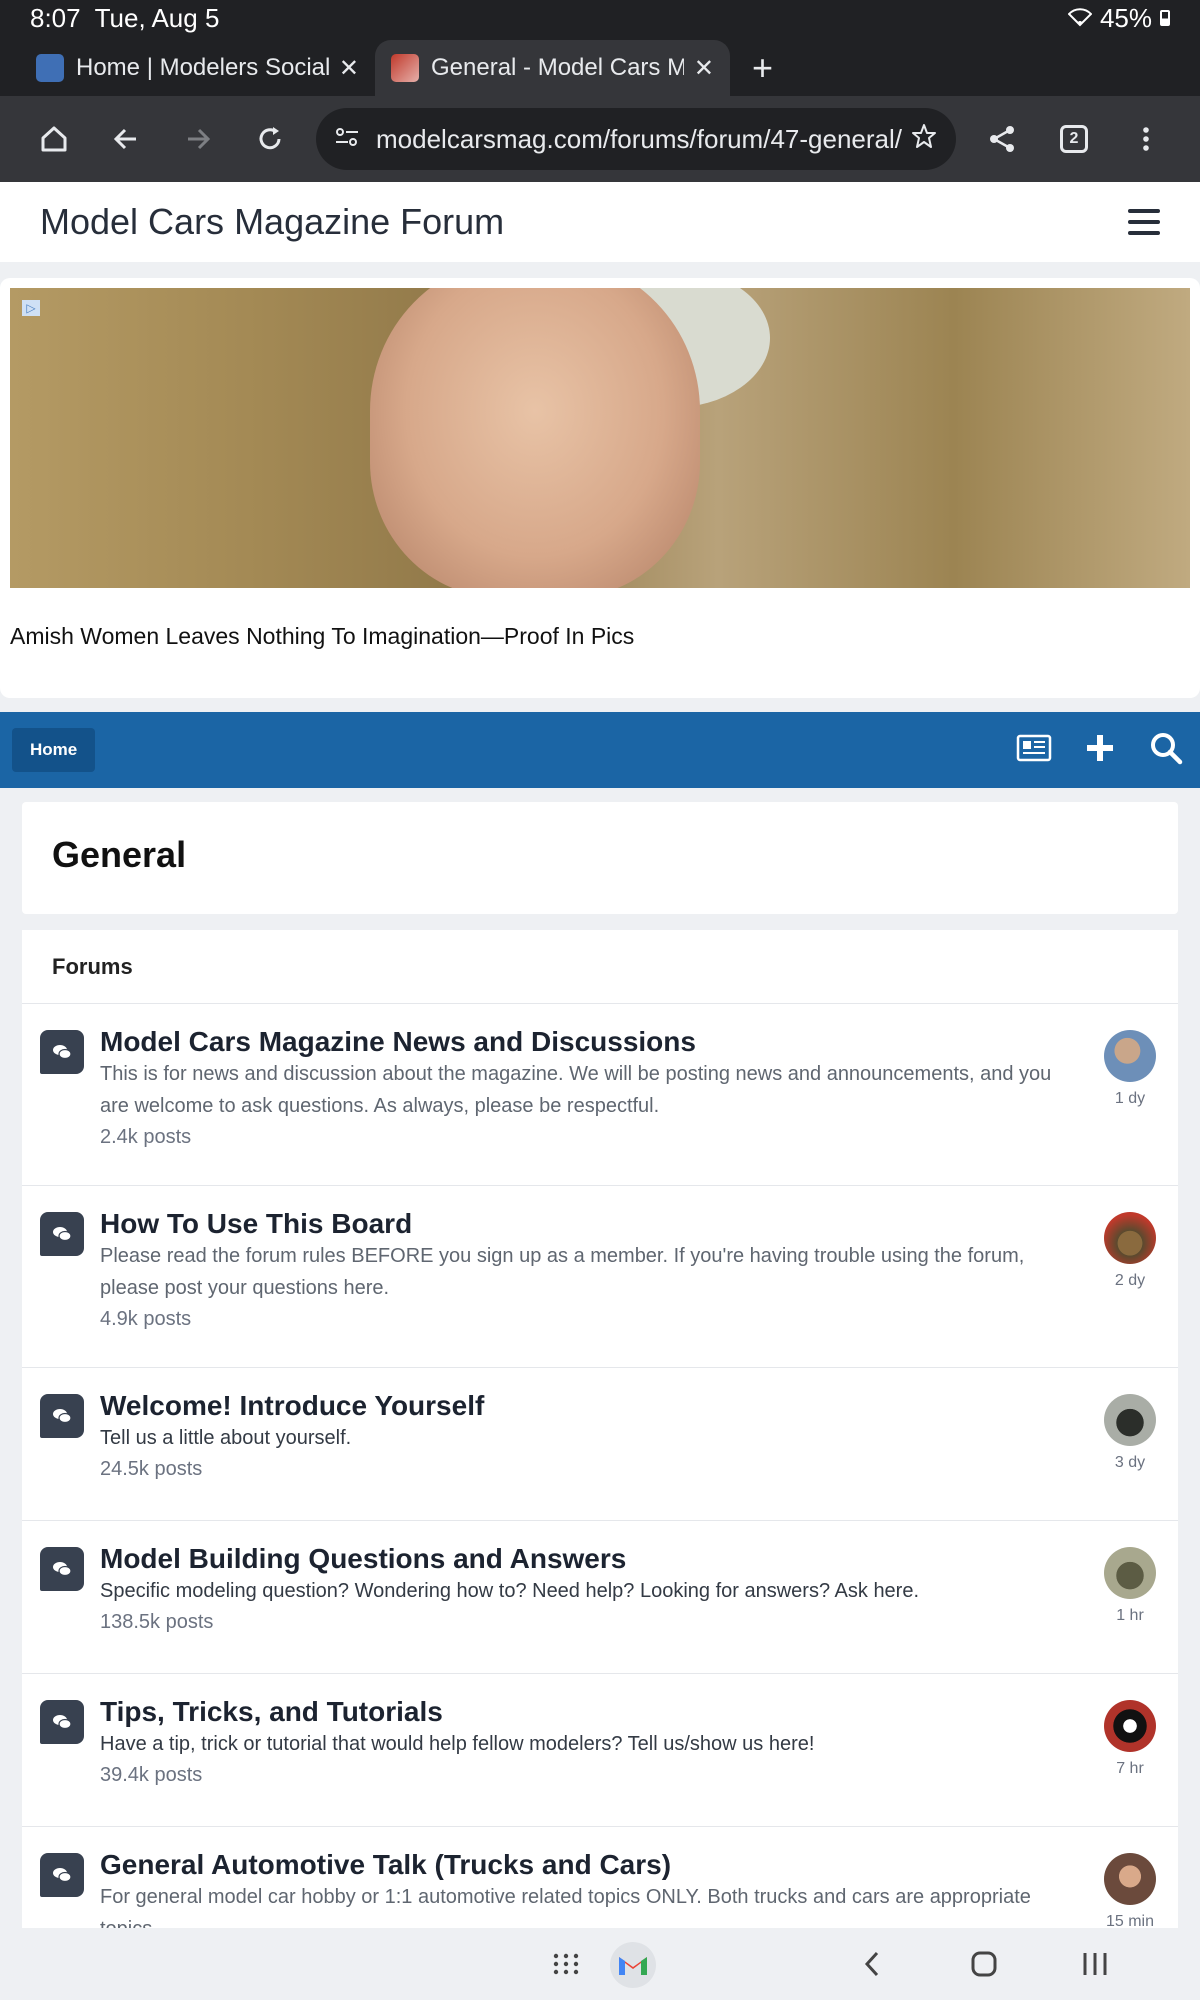  What do you see at coordinates (1095, 1966) in the screenshot?
I see `recents-nav-icon` at bounding box center [1095, 1966].